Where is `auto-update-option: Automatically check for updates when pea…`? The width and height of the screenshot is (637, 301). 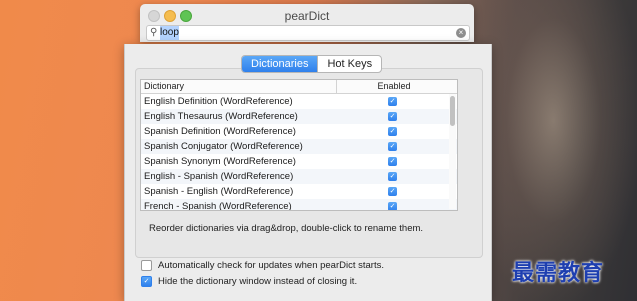
auto-update-option: Automatically check for updates when pea… is located at coordinates (262, 265).